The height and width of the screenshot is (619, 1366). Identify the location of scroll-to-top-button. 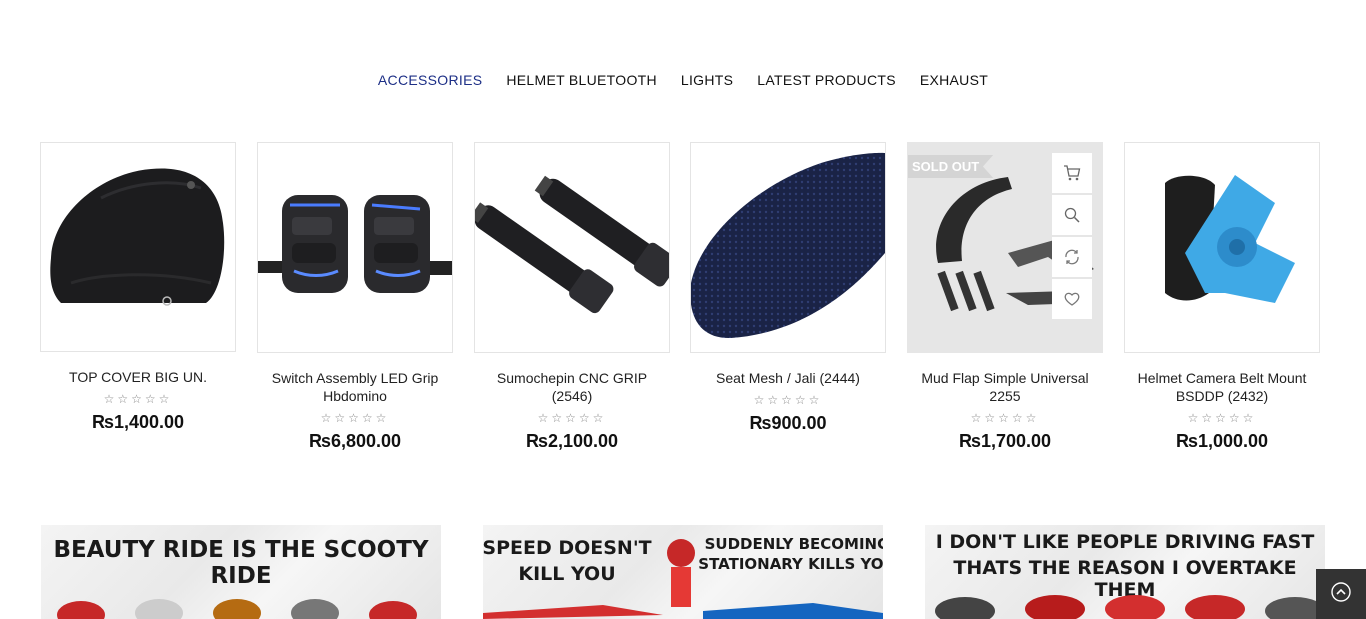
(1341, 594).